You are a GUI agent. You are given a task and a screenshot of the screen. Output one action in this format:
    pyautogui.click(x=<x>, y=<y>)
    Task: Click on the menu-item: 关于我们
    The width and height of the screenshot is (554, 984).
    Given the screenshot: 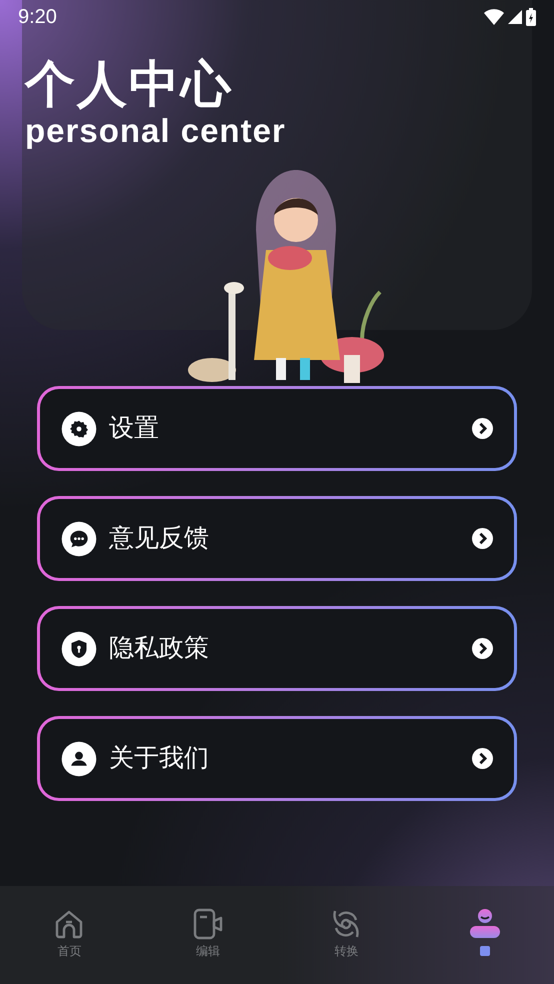 What is the action you would take?
    pyautogui.click(x=277, y=758)
    